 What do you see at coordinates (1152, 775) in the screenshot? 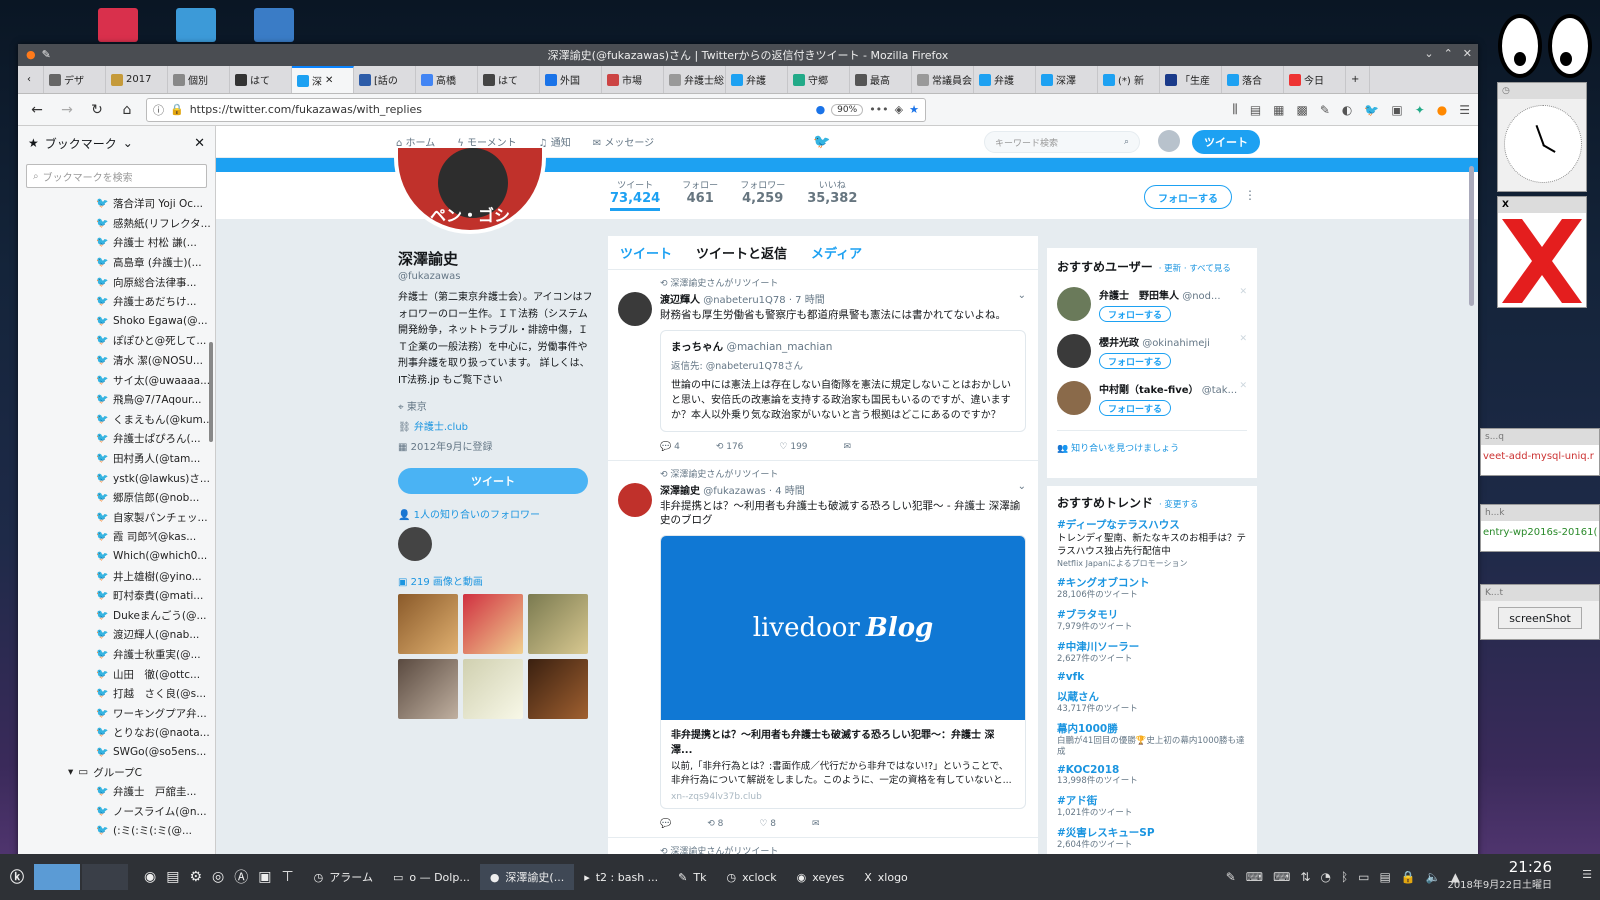
I see `trend-item: #KOC2018 13,998件のツイート` at bounding box center [1152, 775].